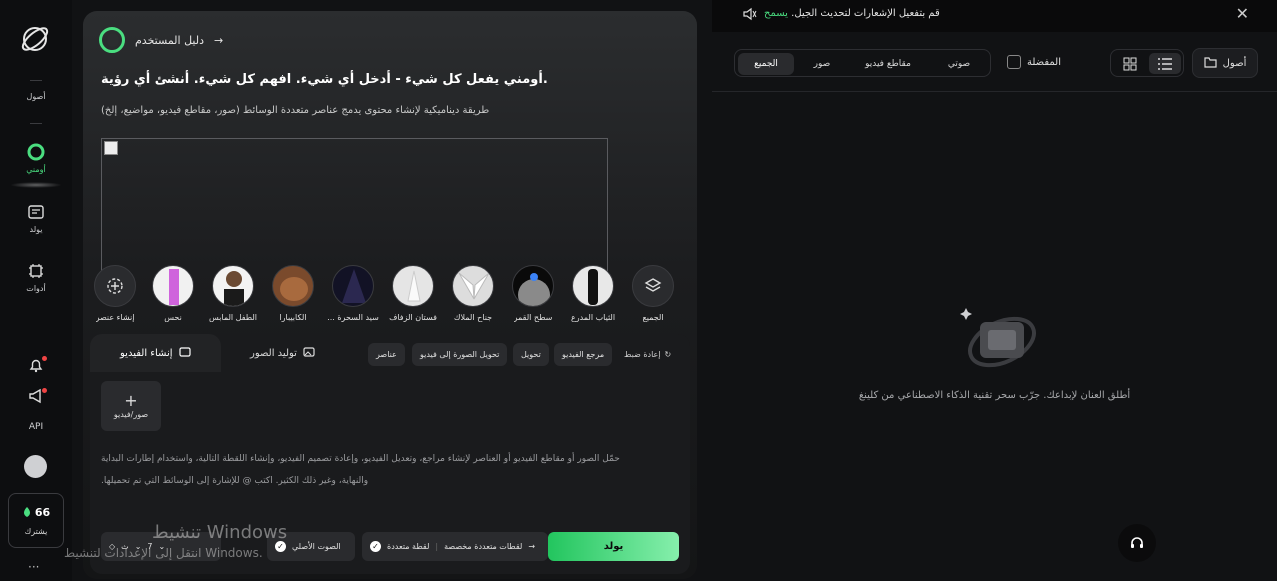 The width and height of the screenshot is (1277, 581). Describe the element at coordinates (36, 169) in the screenshot. I see `sidebar-item-label: أومني` at that location.